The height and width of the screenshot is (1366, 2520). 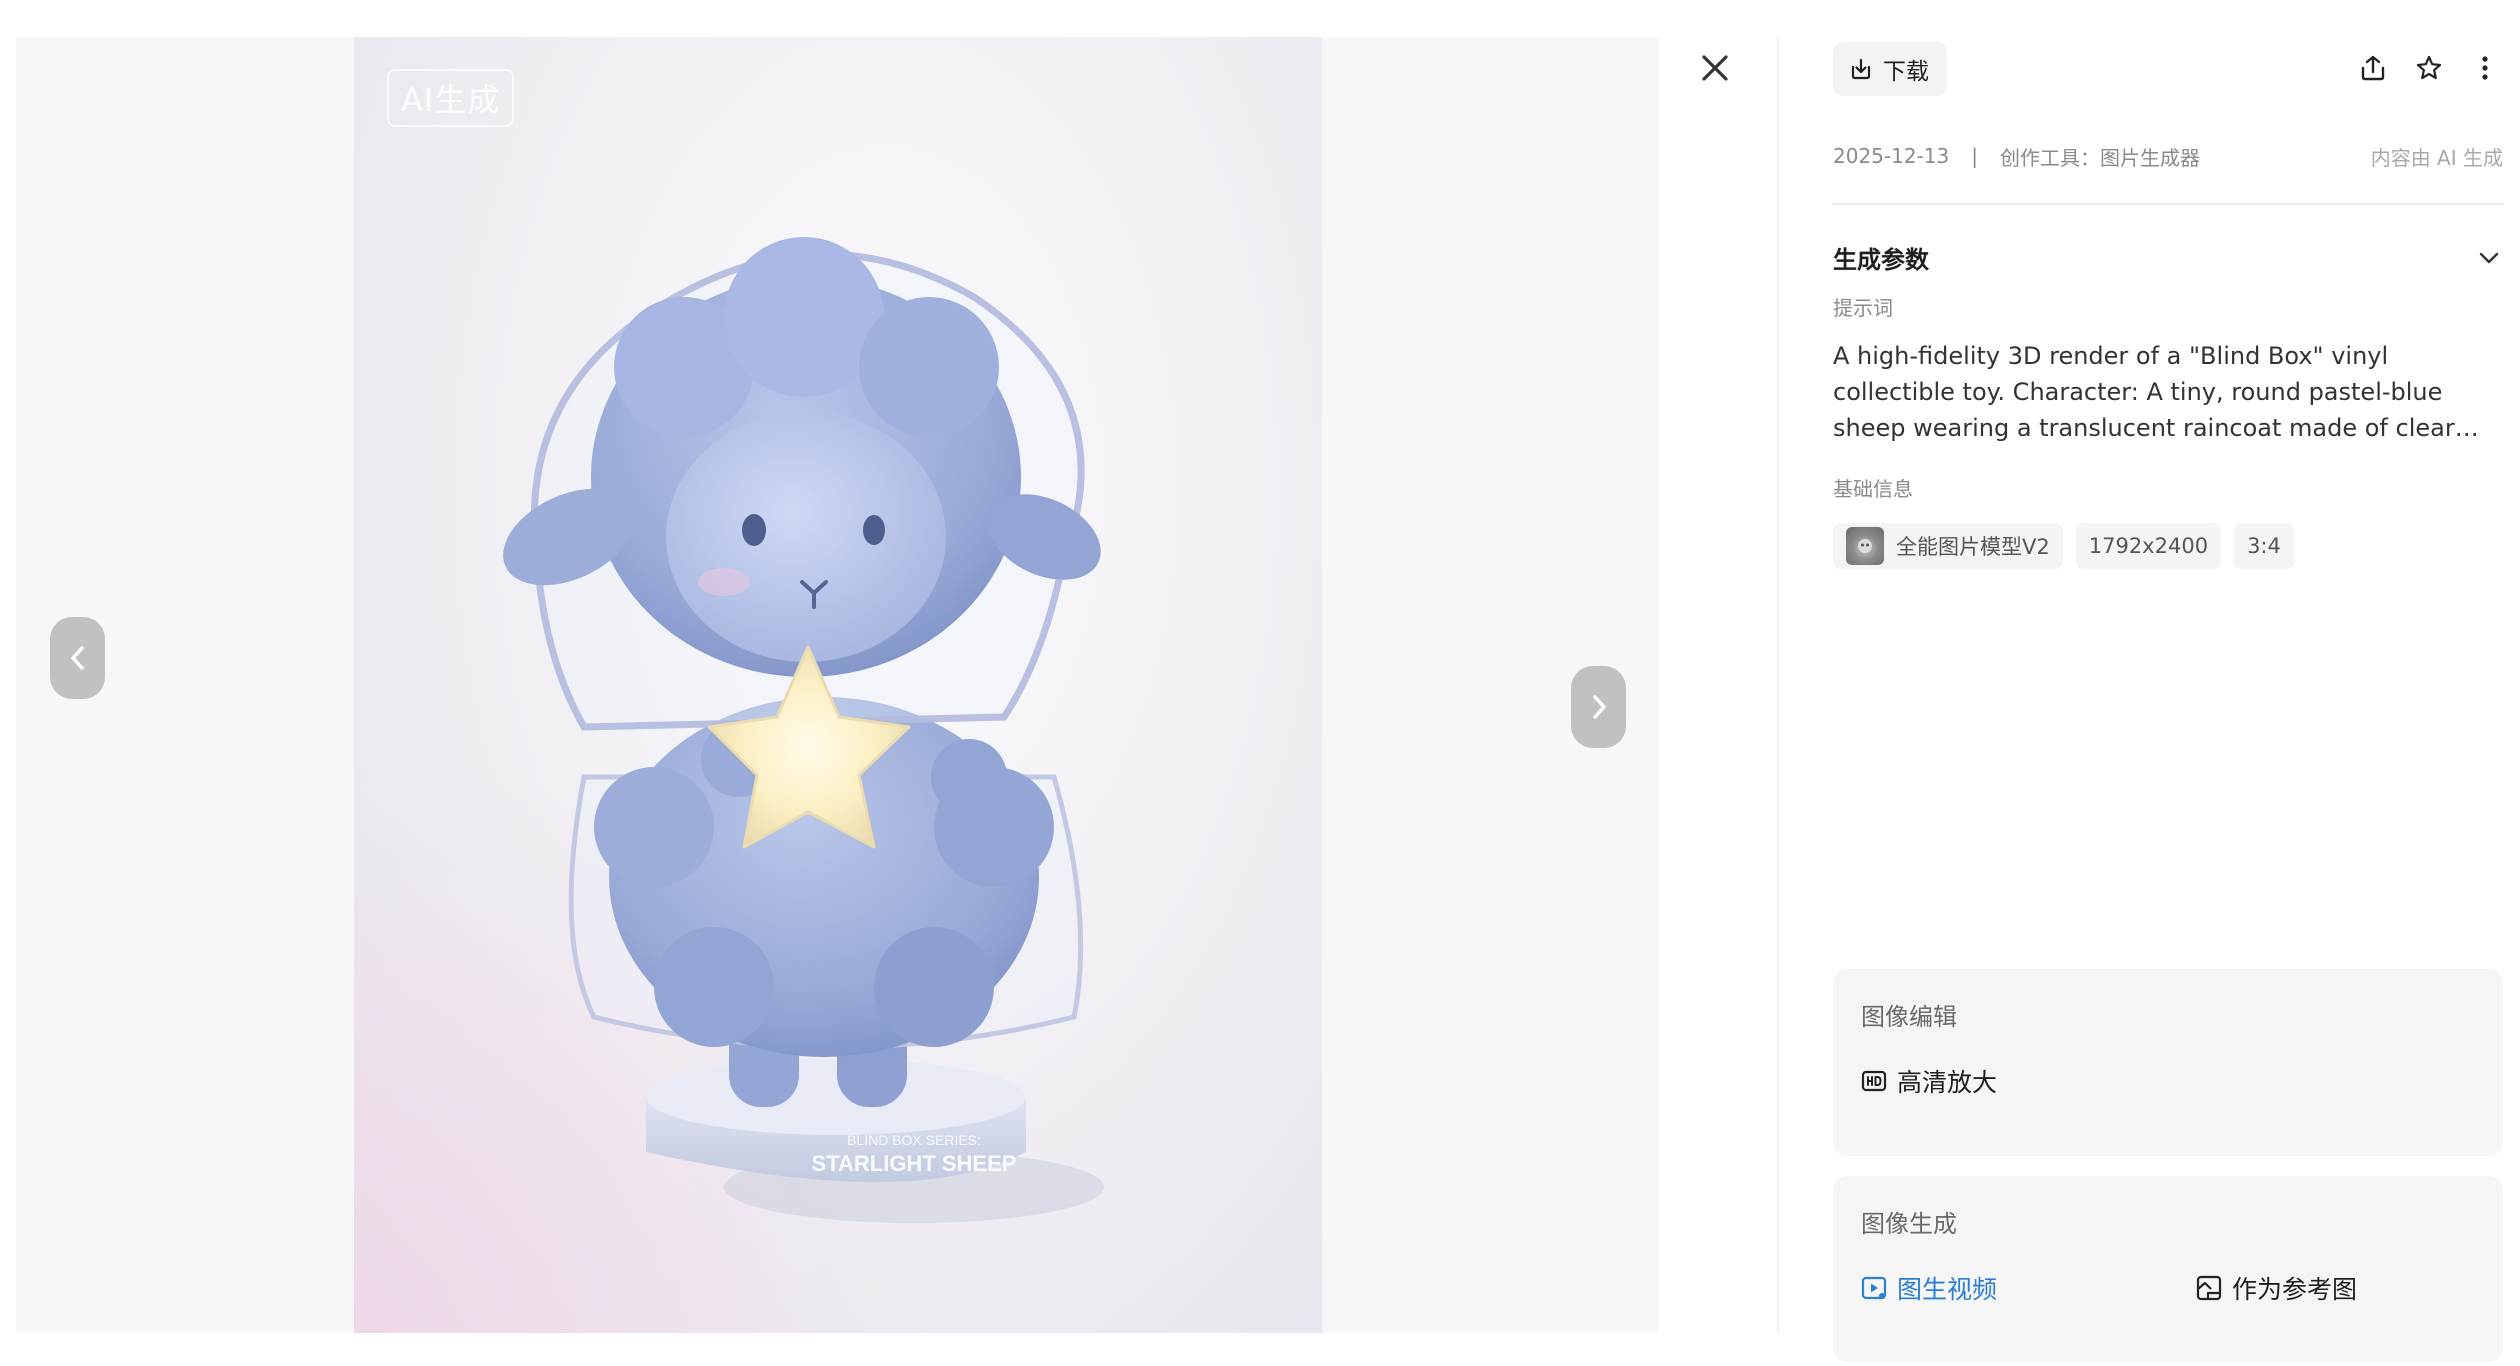 I want to click on image-to-video-button: 图生视频, so click(x=1929, y=1288).